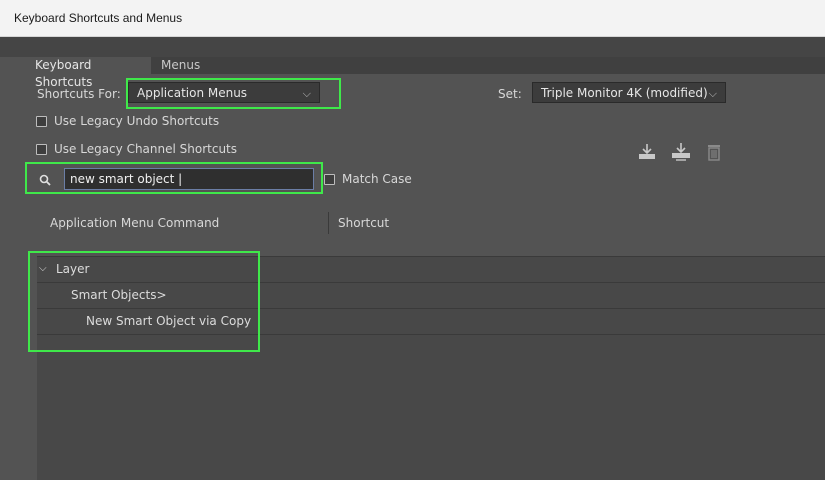 This screenshot has width=825, height=480. Describe the element at coordinates (79, 94) in the screenshot. I see `shortcuts-for-label: Shortcuts For:` at that location.